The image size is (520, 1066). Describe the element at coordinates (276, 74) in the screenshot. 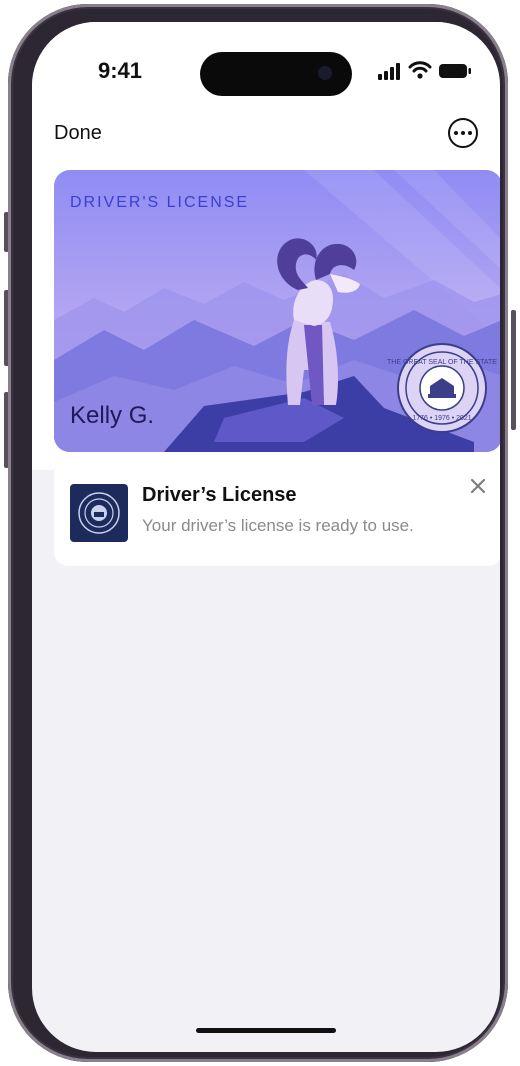

I see `dynamic-island` at that location.